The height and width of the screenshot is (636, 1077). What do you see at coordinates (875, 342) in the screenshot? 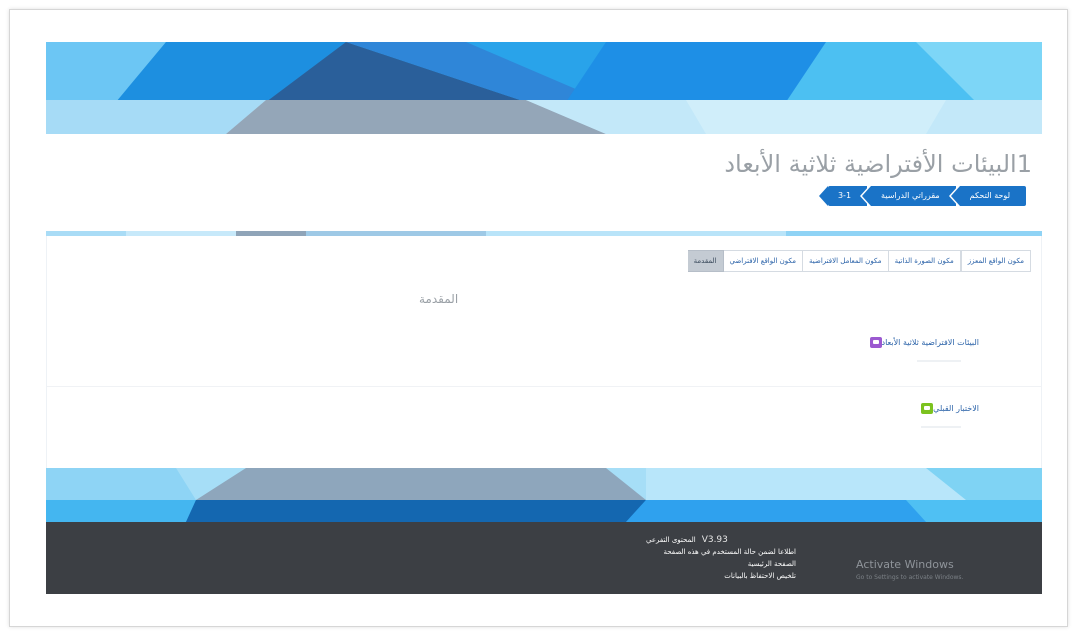
I see `forum-icon` at bounding box center [875, 342].